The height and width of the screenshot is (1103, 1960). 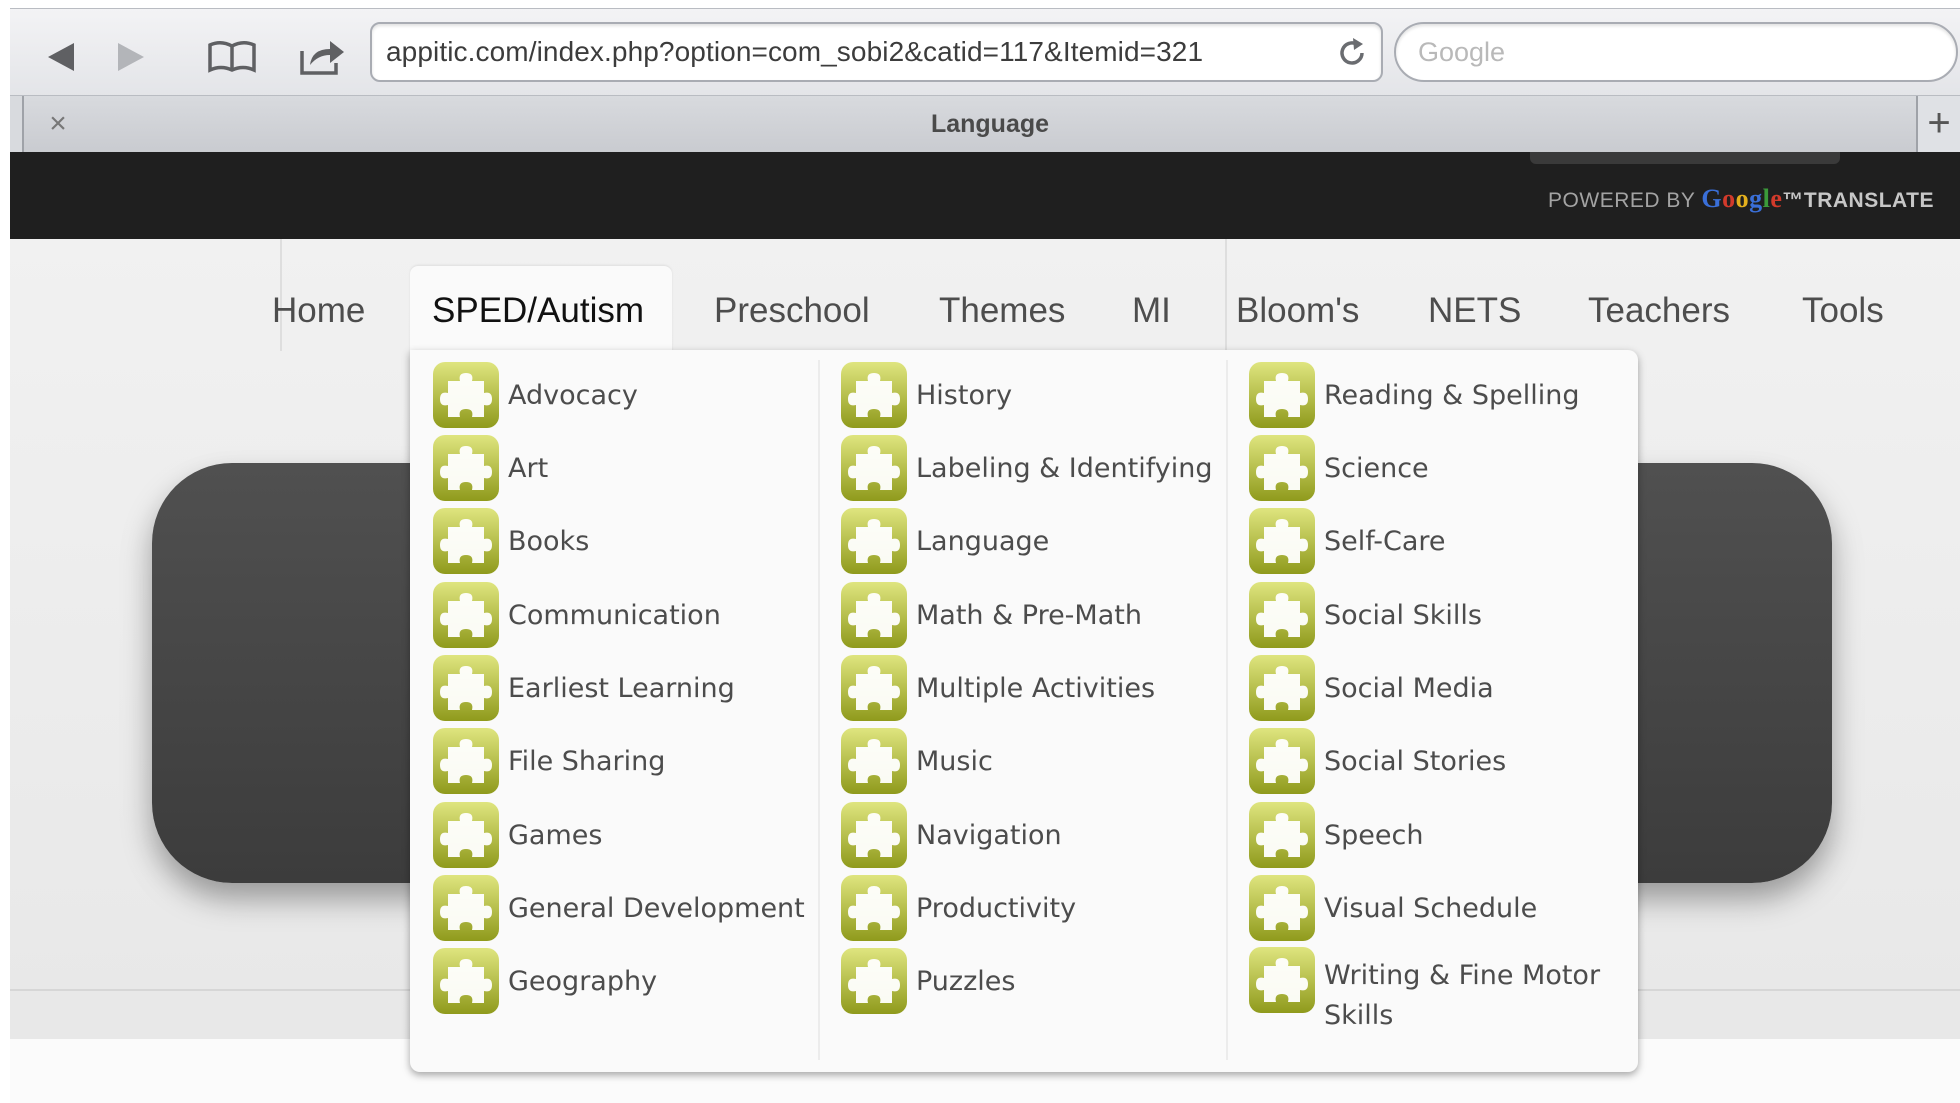 I want to click on category-item-social-skills: Social Skills, so click(x=1365, y=615).